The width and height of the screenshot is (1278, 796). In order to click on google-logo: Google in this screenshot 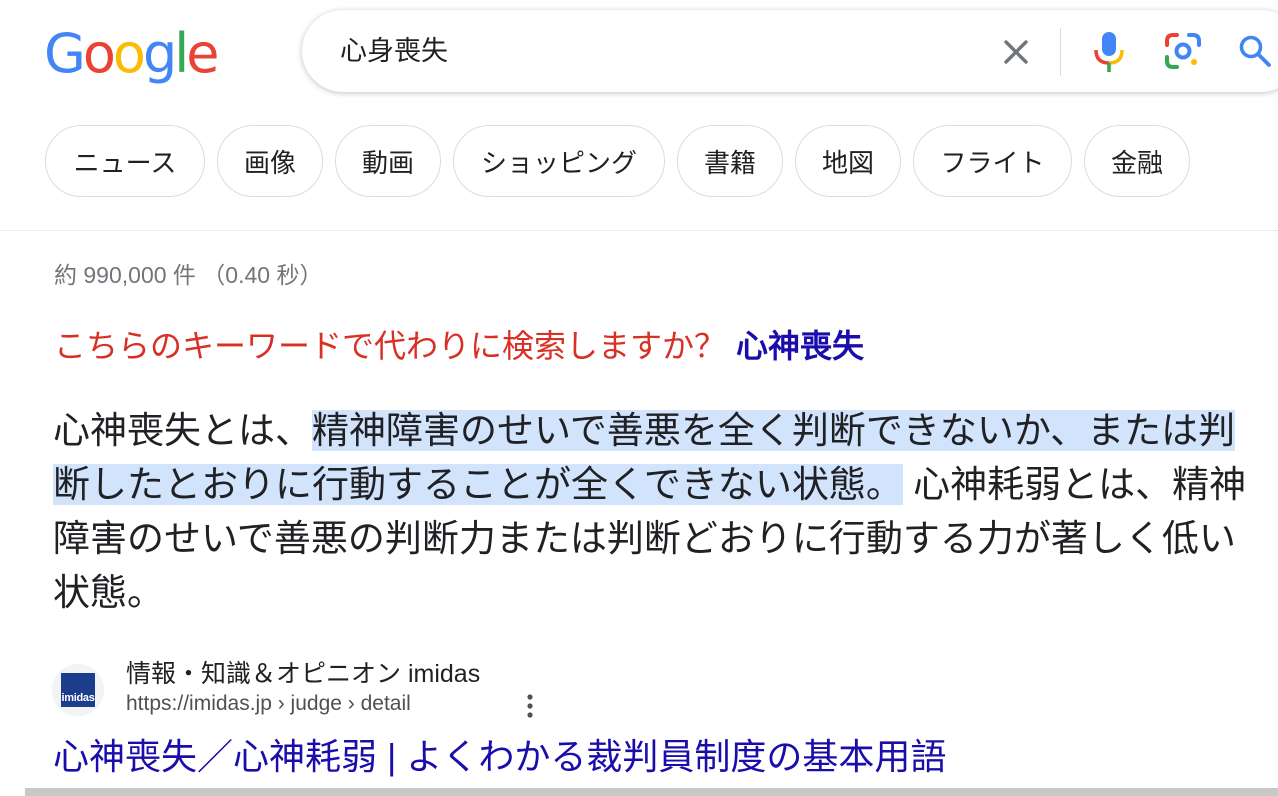, I will do `click(132, 54)`.